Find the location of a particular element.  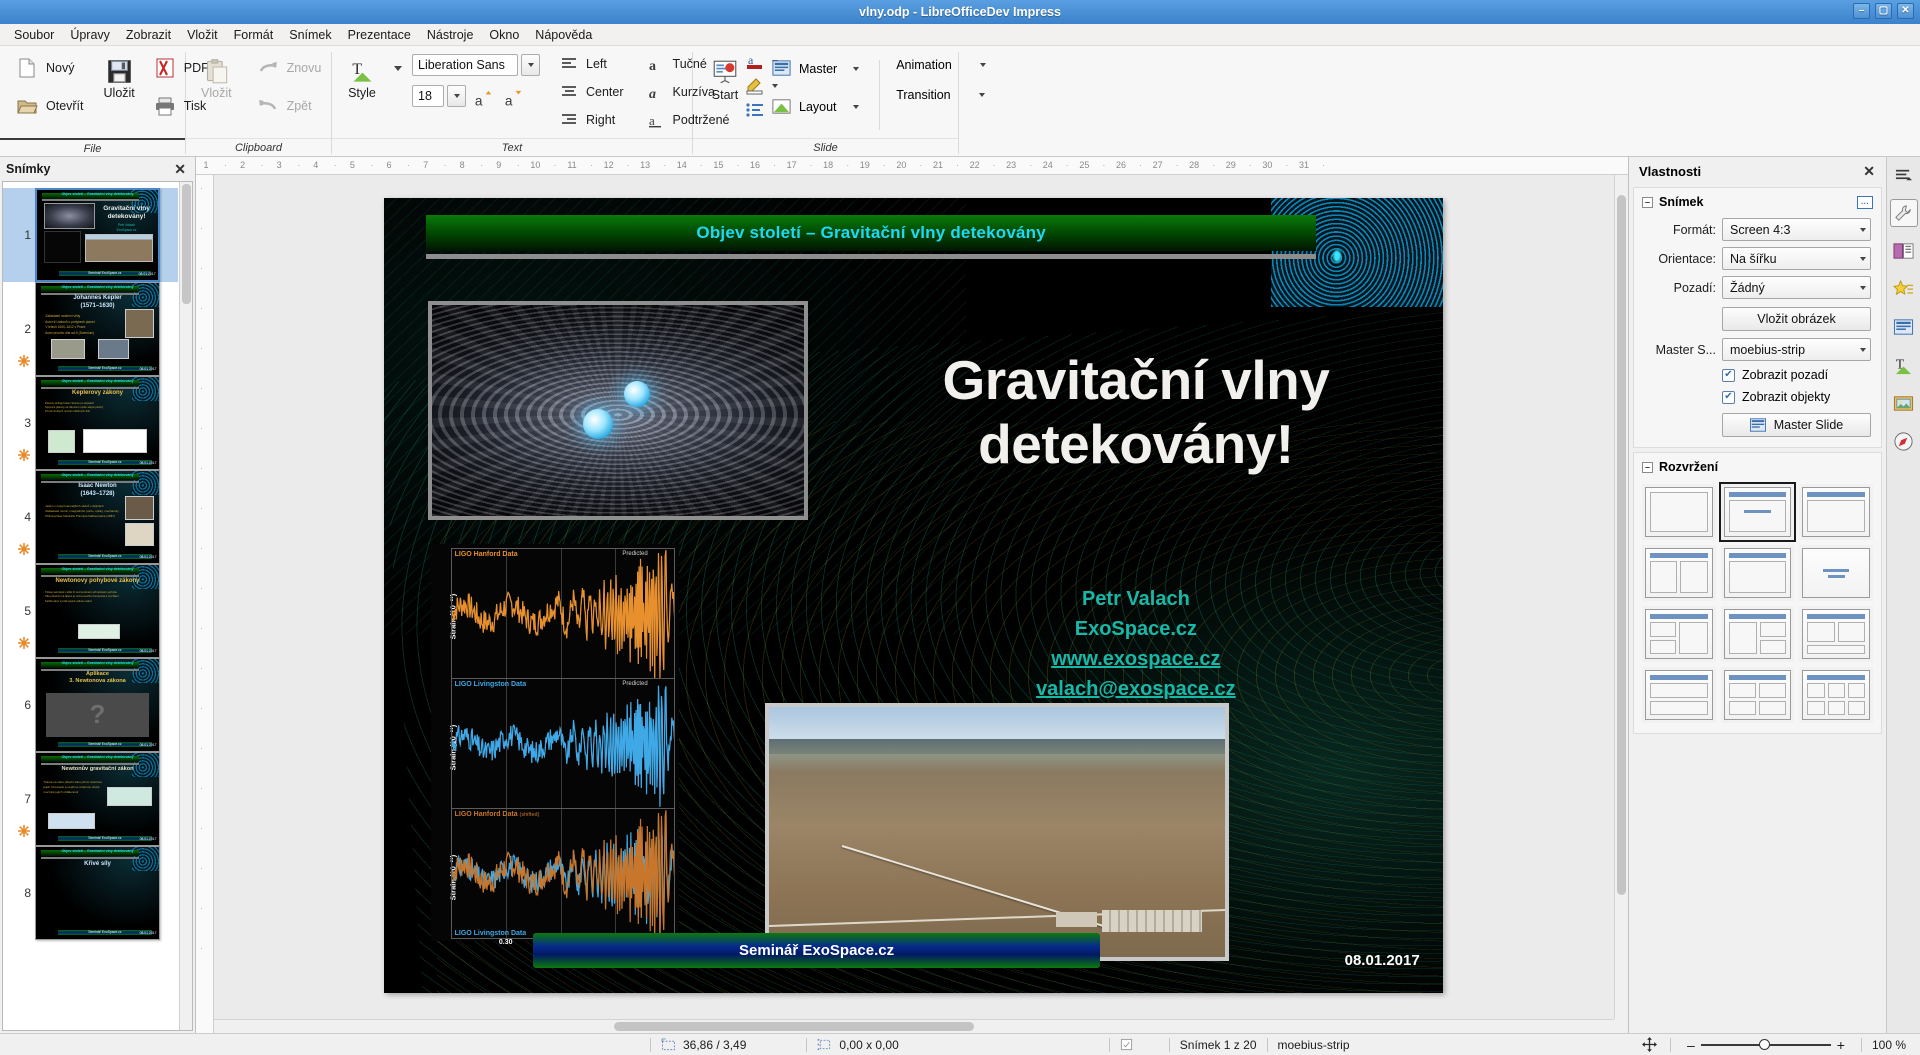

zoom-in-button: + is located at coordinates (1841, 1045).